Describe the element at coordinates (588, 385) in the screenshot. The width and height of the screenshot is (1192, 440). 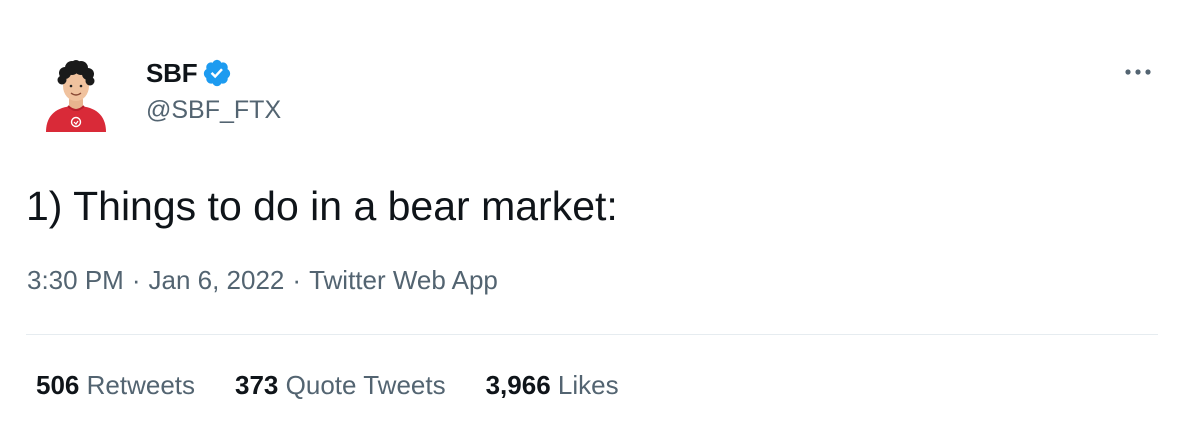
I see `likes-label: Likes` at that location.